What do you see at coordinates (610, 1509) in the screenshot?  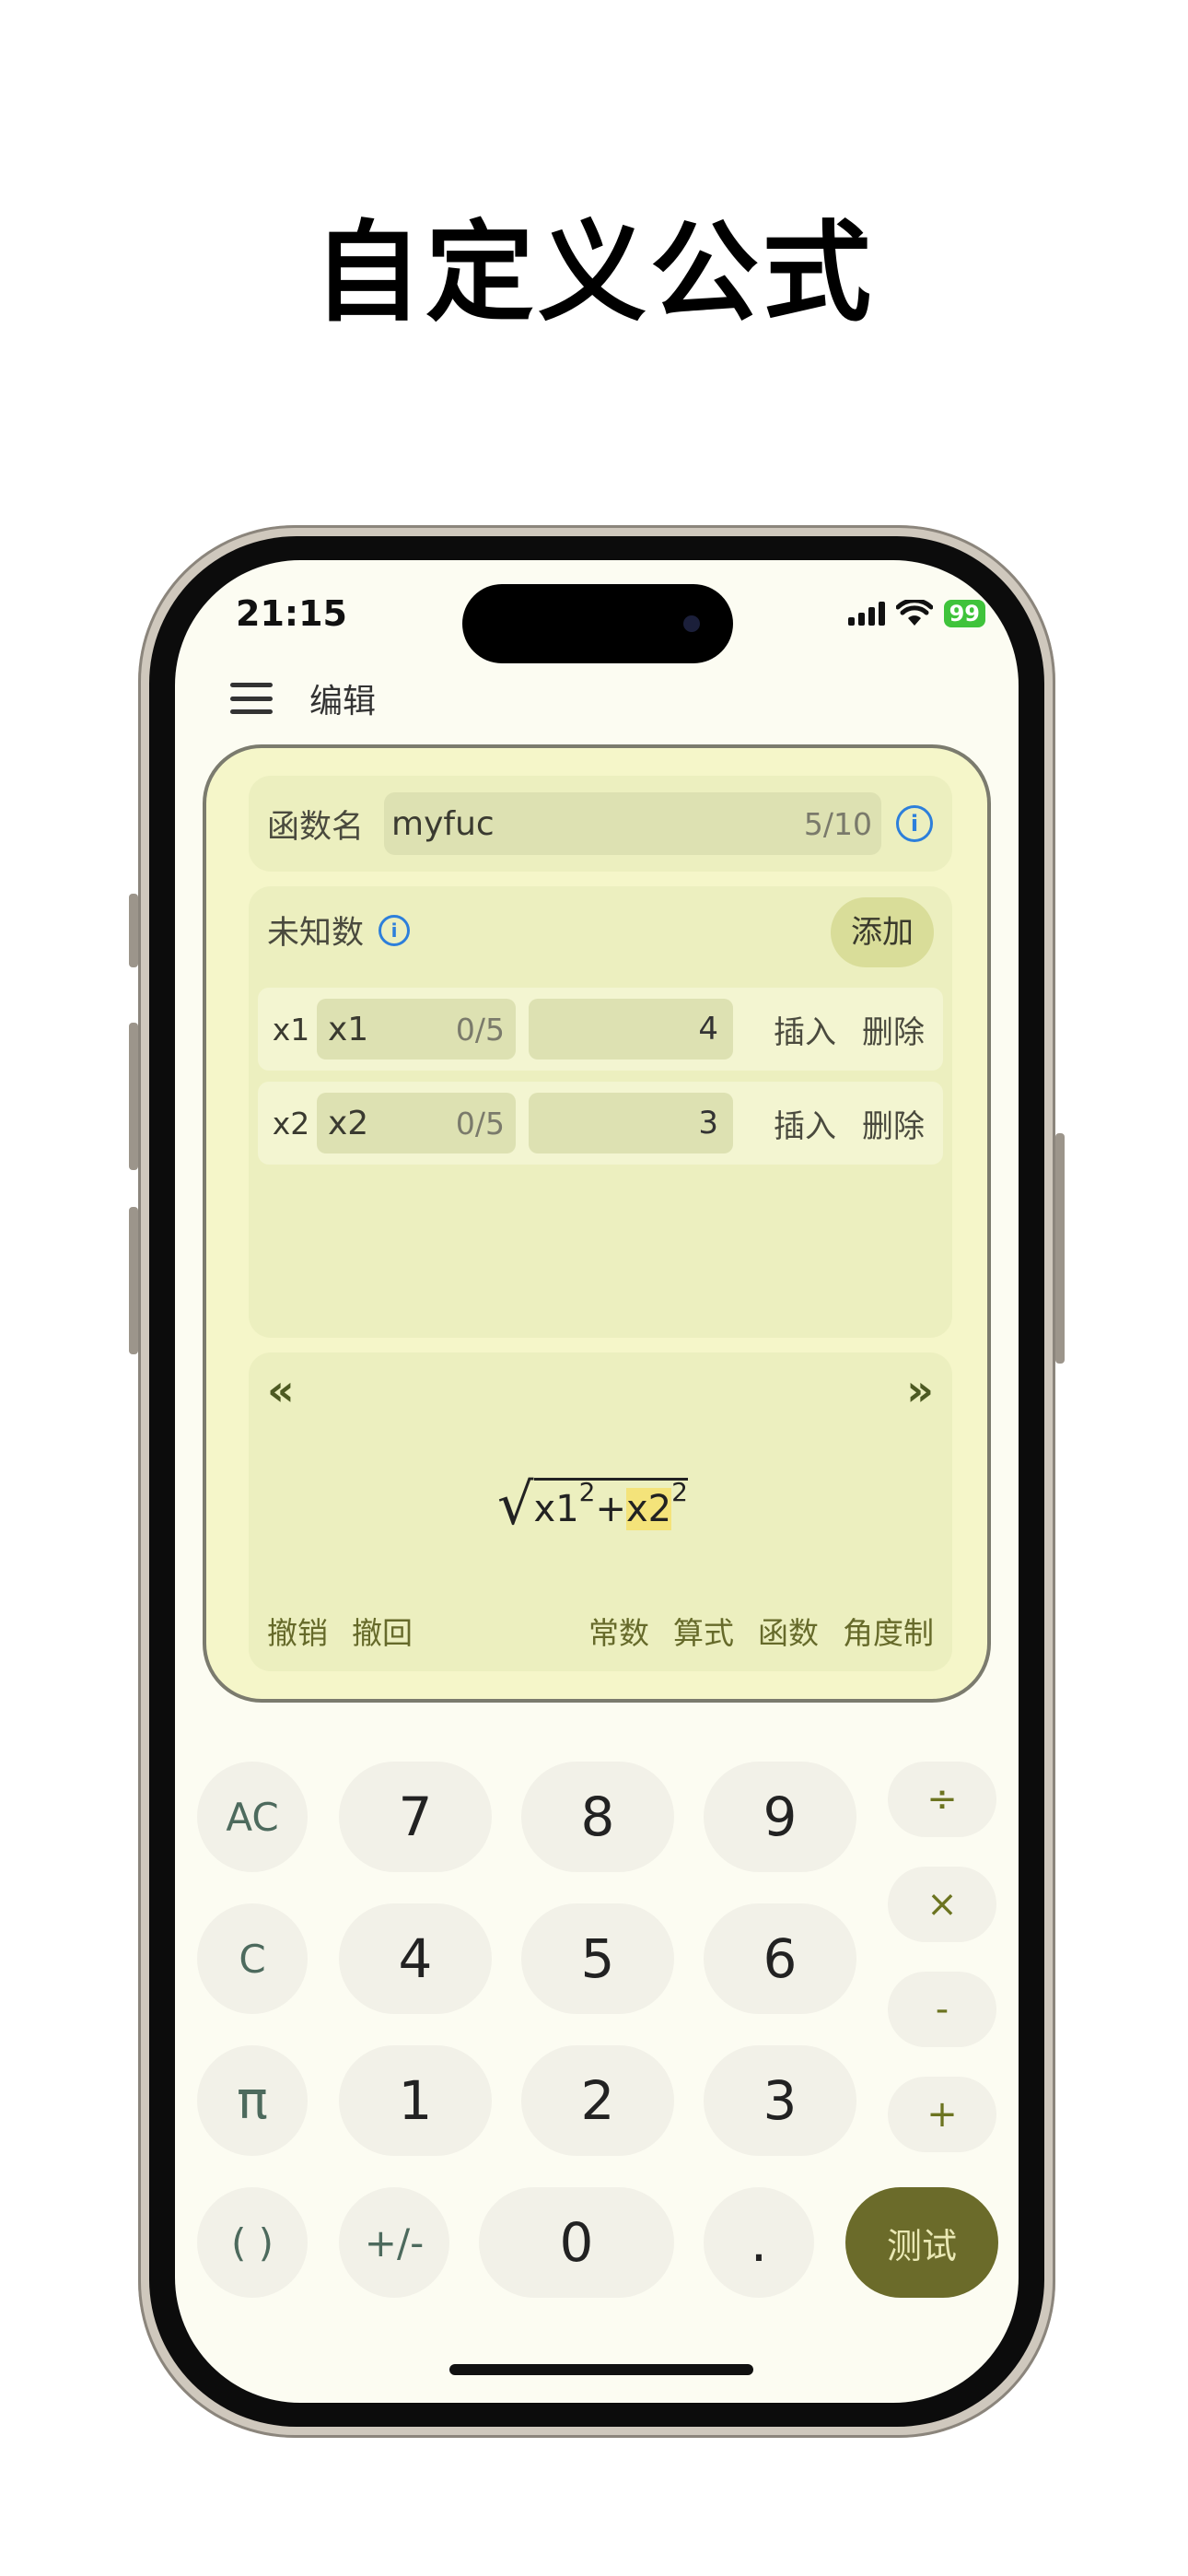 I see `formula-operator: +` at bounding box center [610, 1509].